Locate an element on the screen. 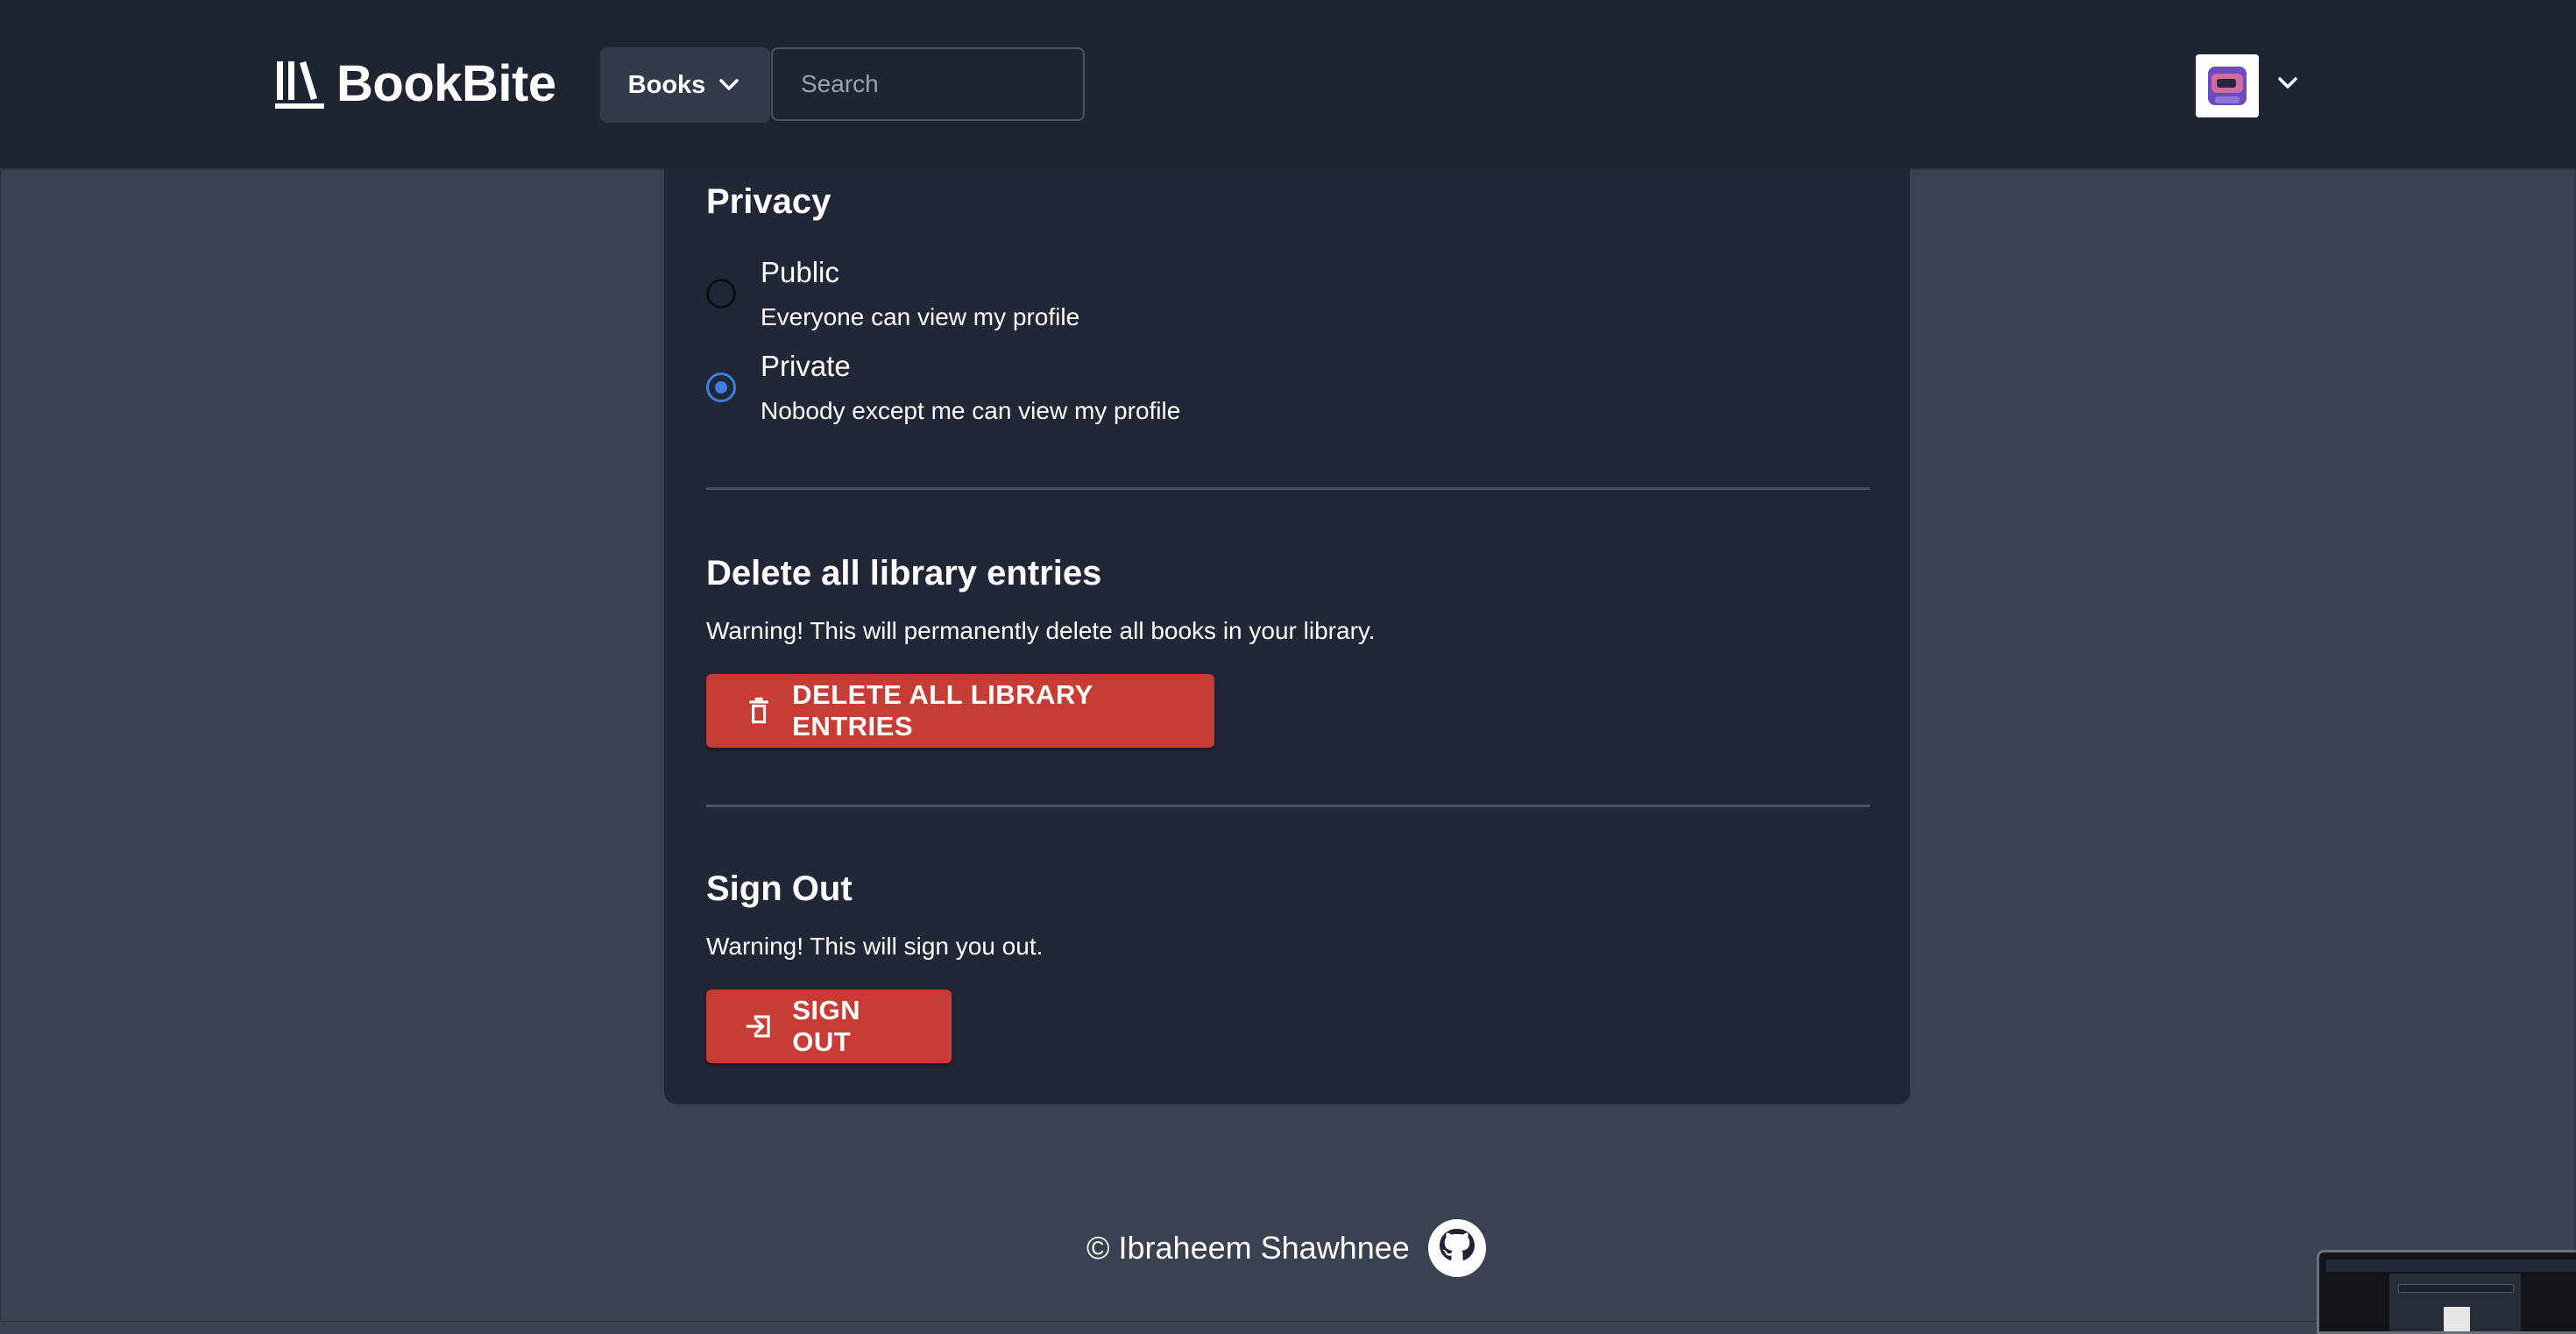 This screenshot has width=2576, height=1334. avatar is located at coordinates (2227, 85).